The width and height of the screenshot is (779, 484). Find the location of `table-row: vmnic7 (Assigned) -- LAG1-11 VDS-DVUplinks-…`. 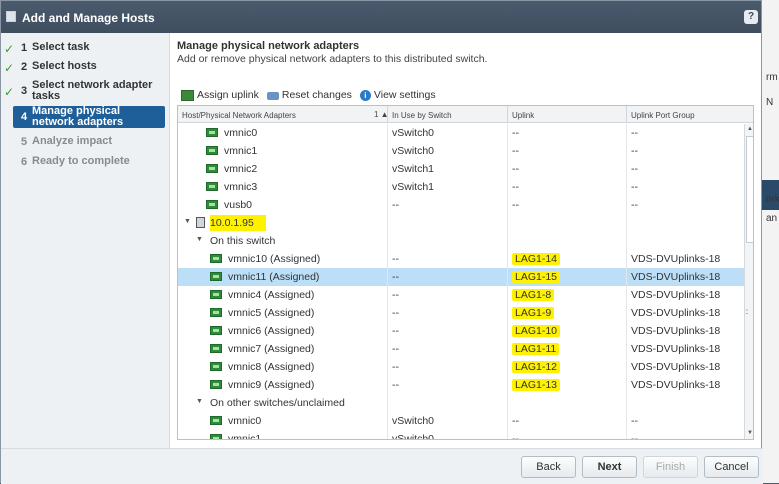

table-row: vmnic7 (Assigned) -- LAG1-11 VDS-DVUplinks-… is located at coordinates (461, 349).